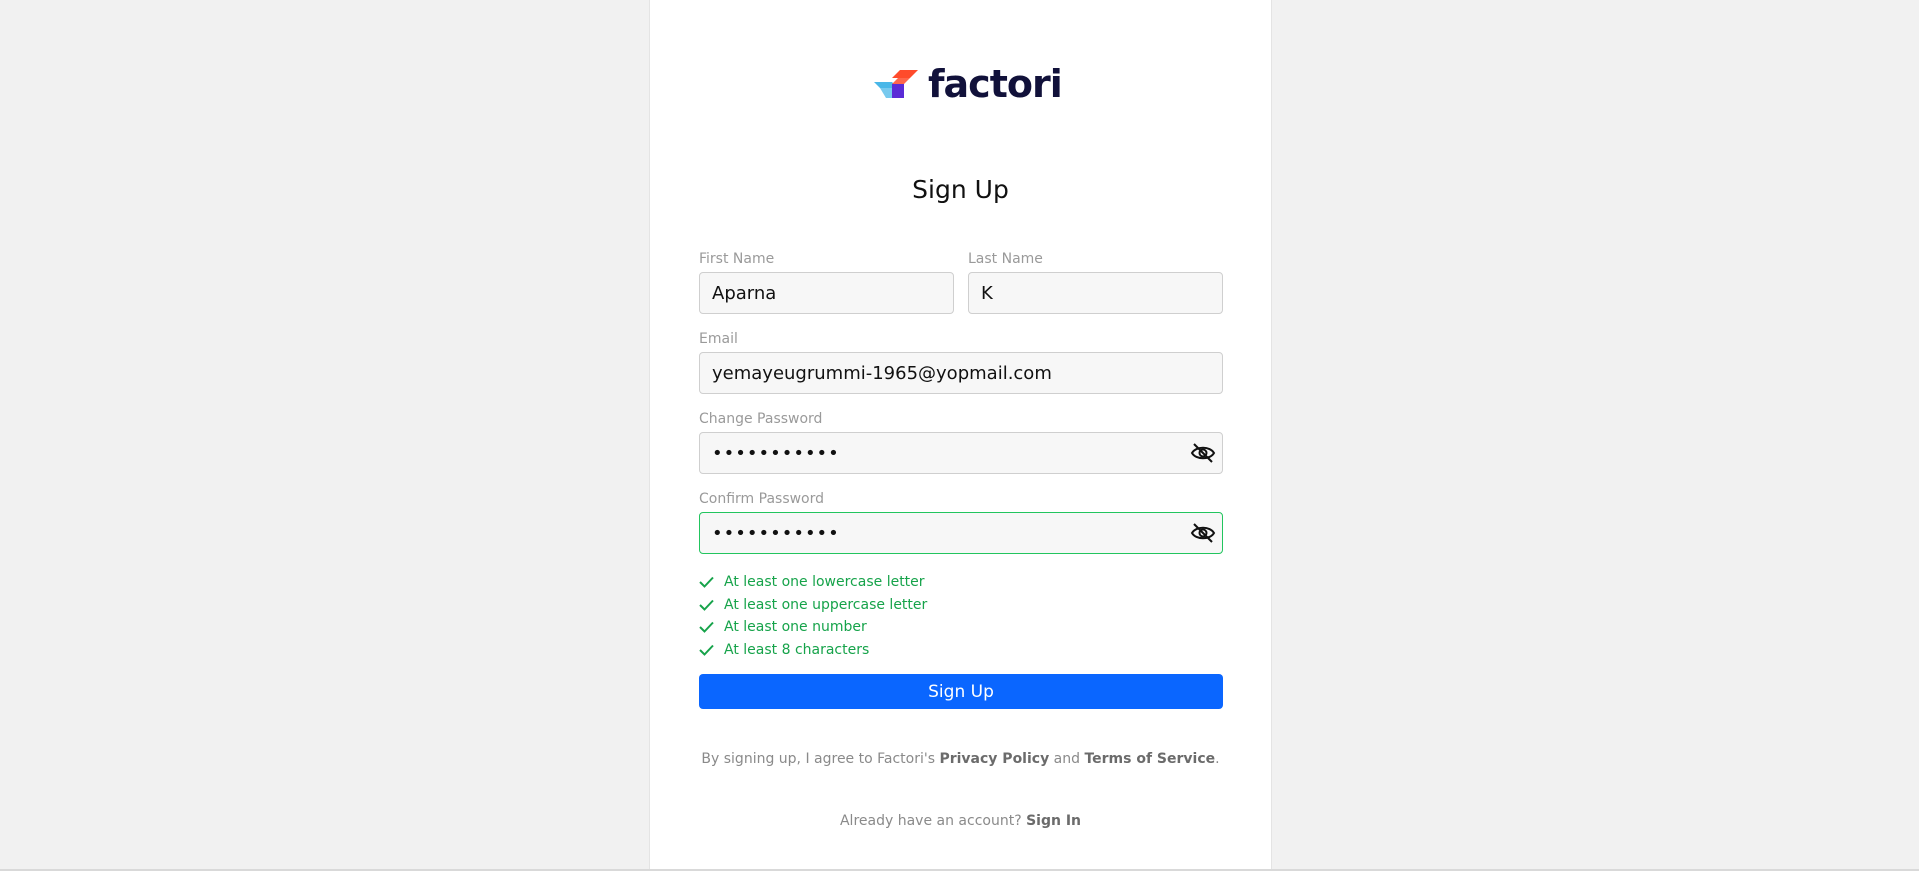 The image size is (1919, 871). Describe the element at coordinates (744, 293) in the screenshot. I see `first-name-value: Aparna` at that location.